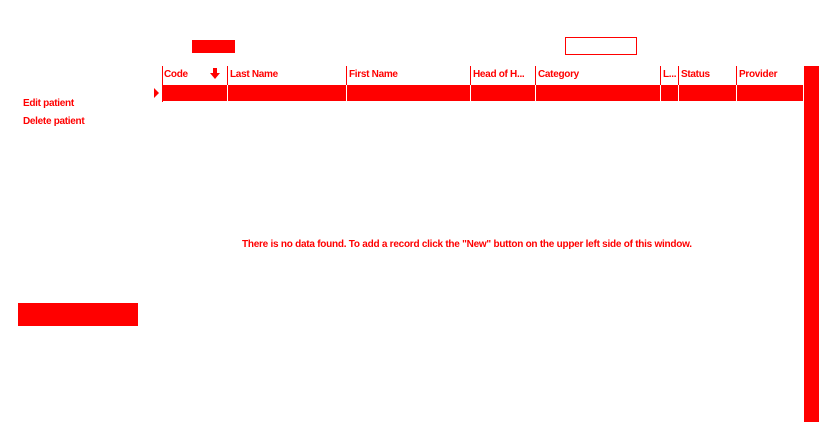  I want to click on edit-patient-link: Edit patient, so click(48, 103).